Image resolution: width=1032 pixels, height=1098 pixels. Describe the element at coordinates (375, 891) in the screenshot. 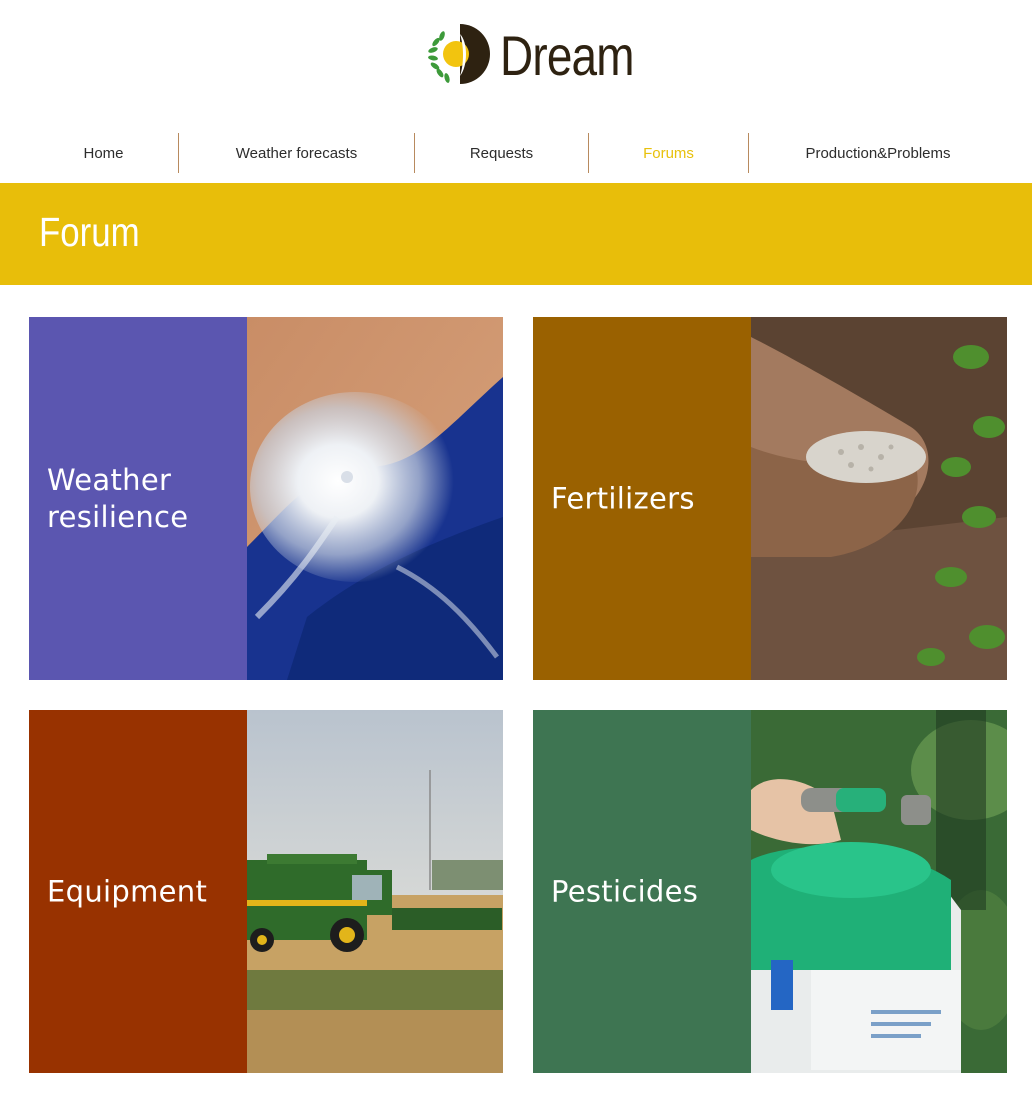

I see `combine-harvester-image` at that location.